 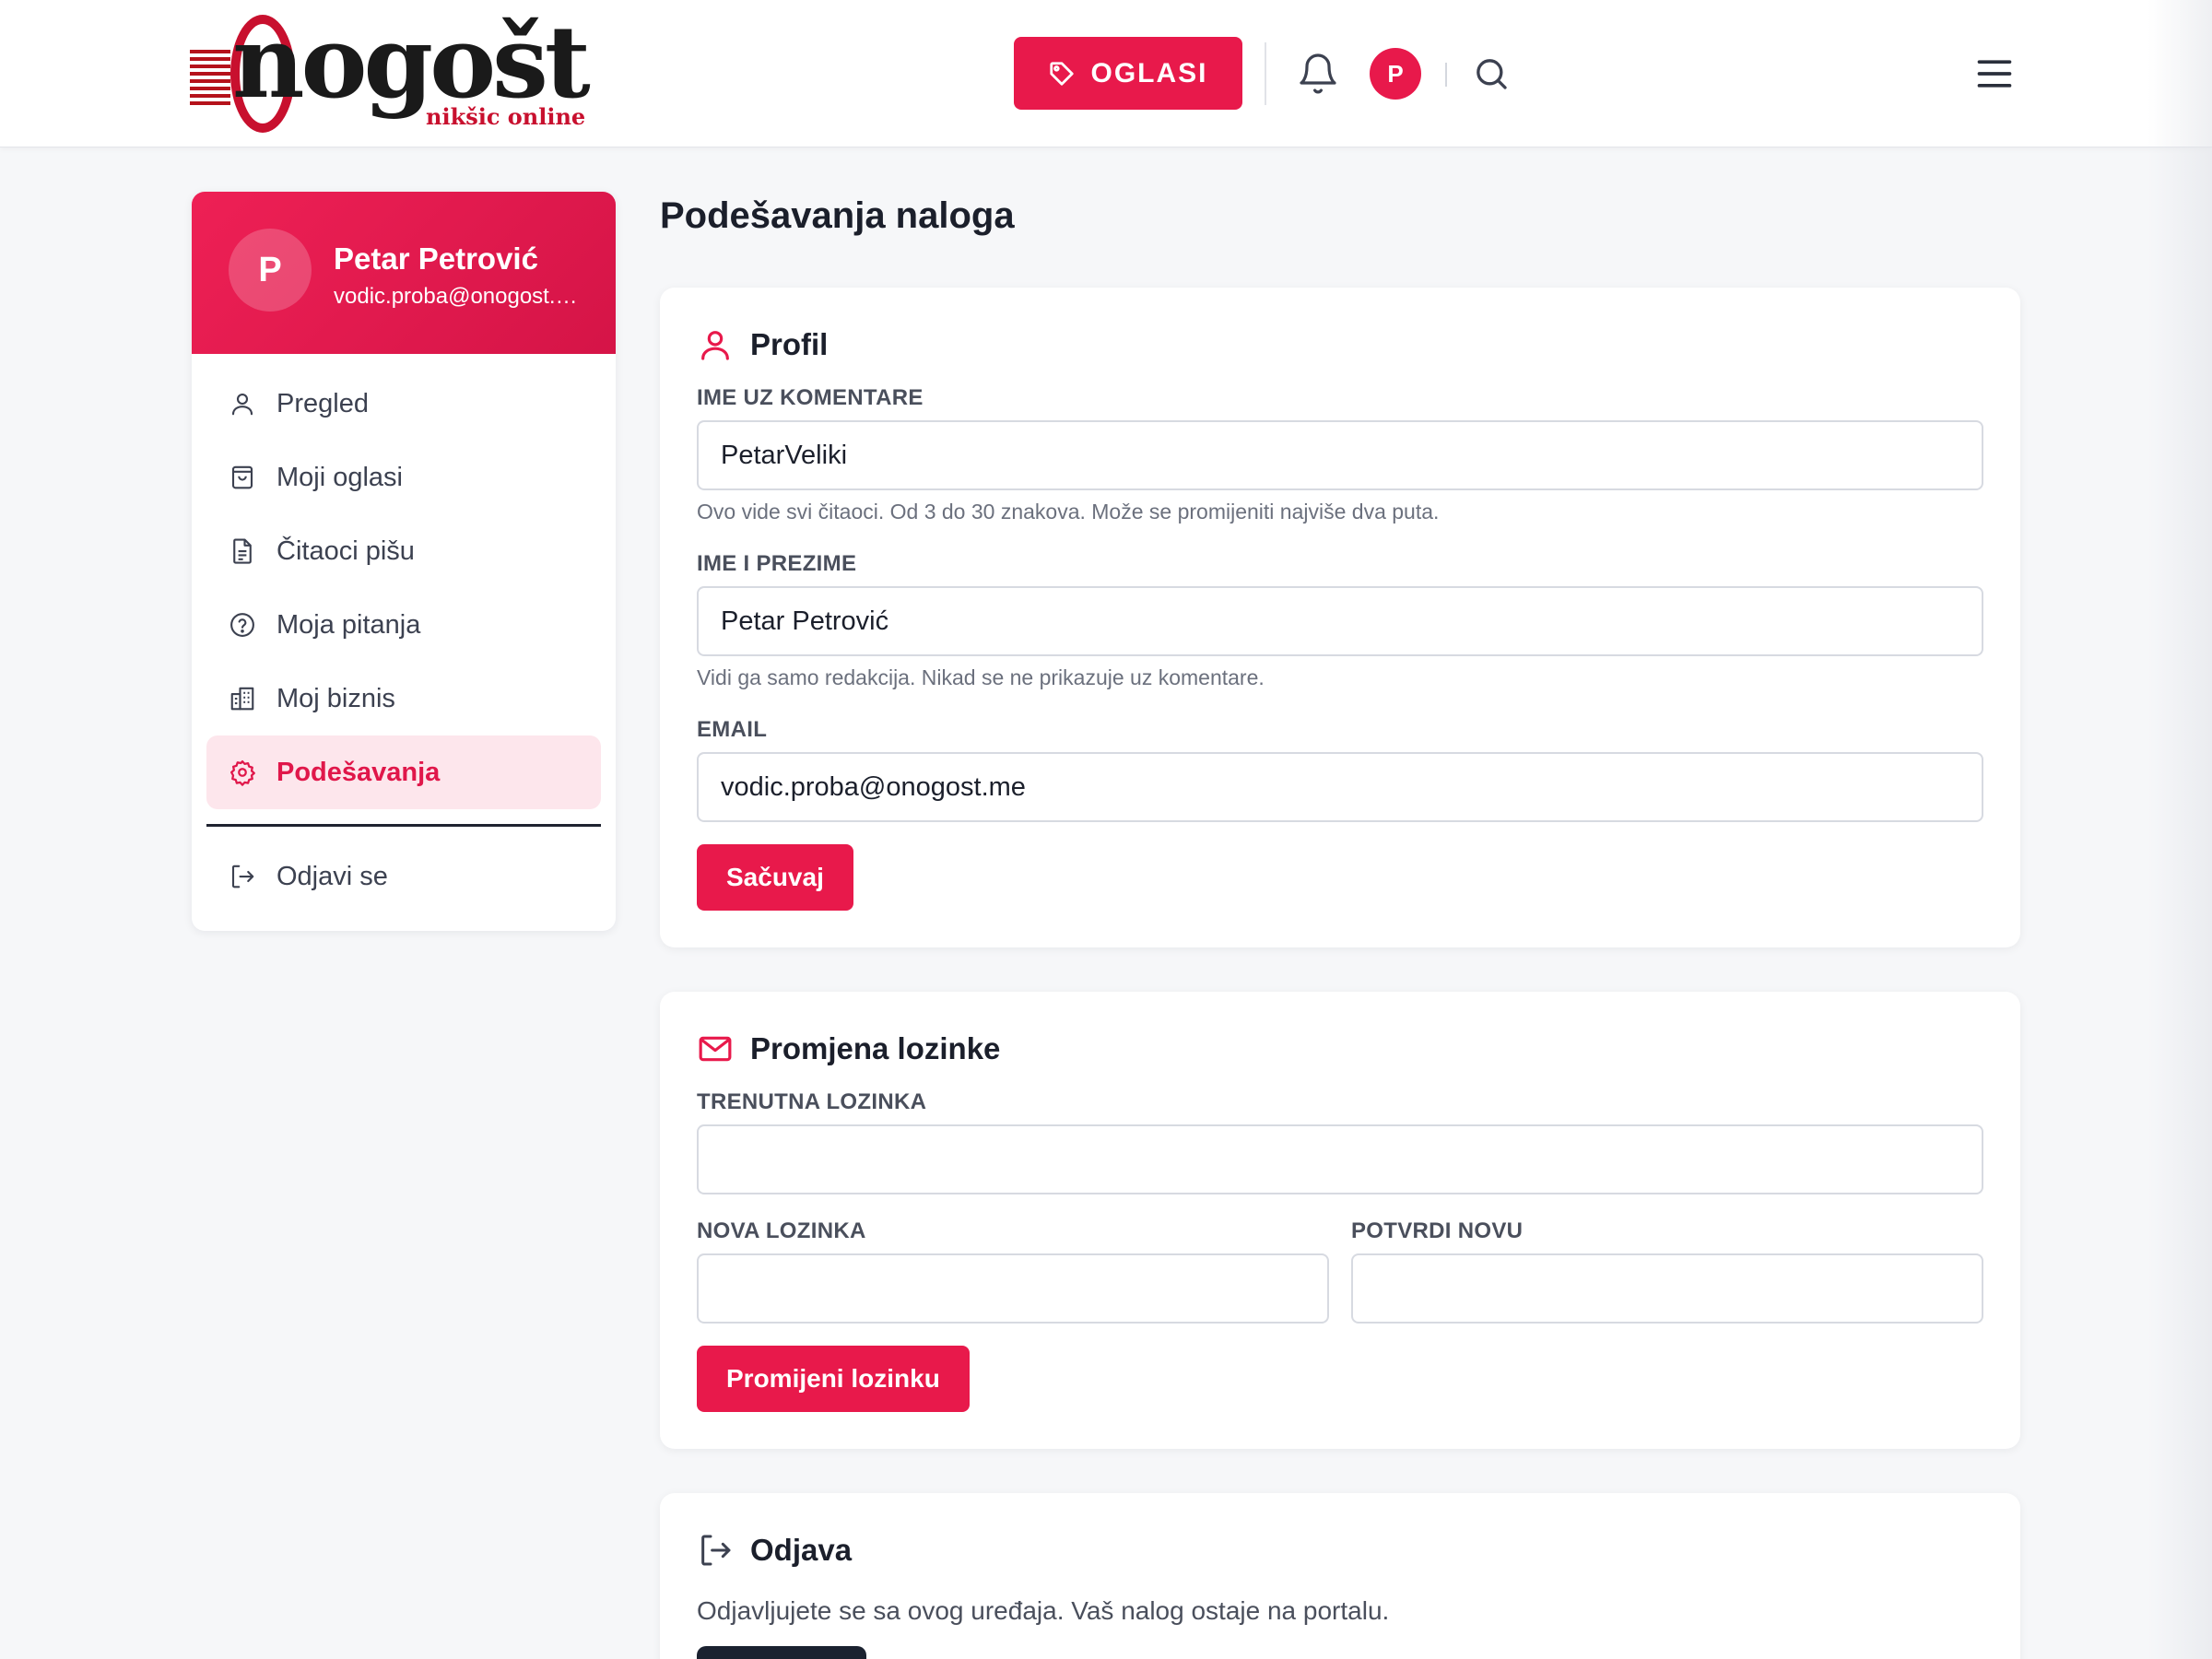 What do you see at coordinates (781, 1652) in the screenshot?
I see `logout-button` at bounding box center [781, 1652].